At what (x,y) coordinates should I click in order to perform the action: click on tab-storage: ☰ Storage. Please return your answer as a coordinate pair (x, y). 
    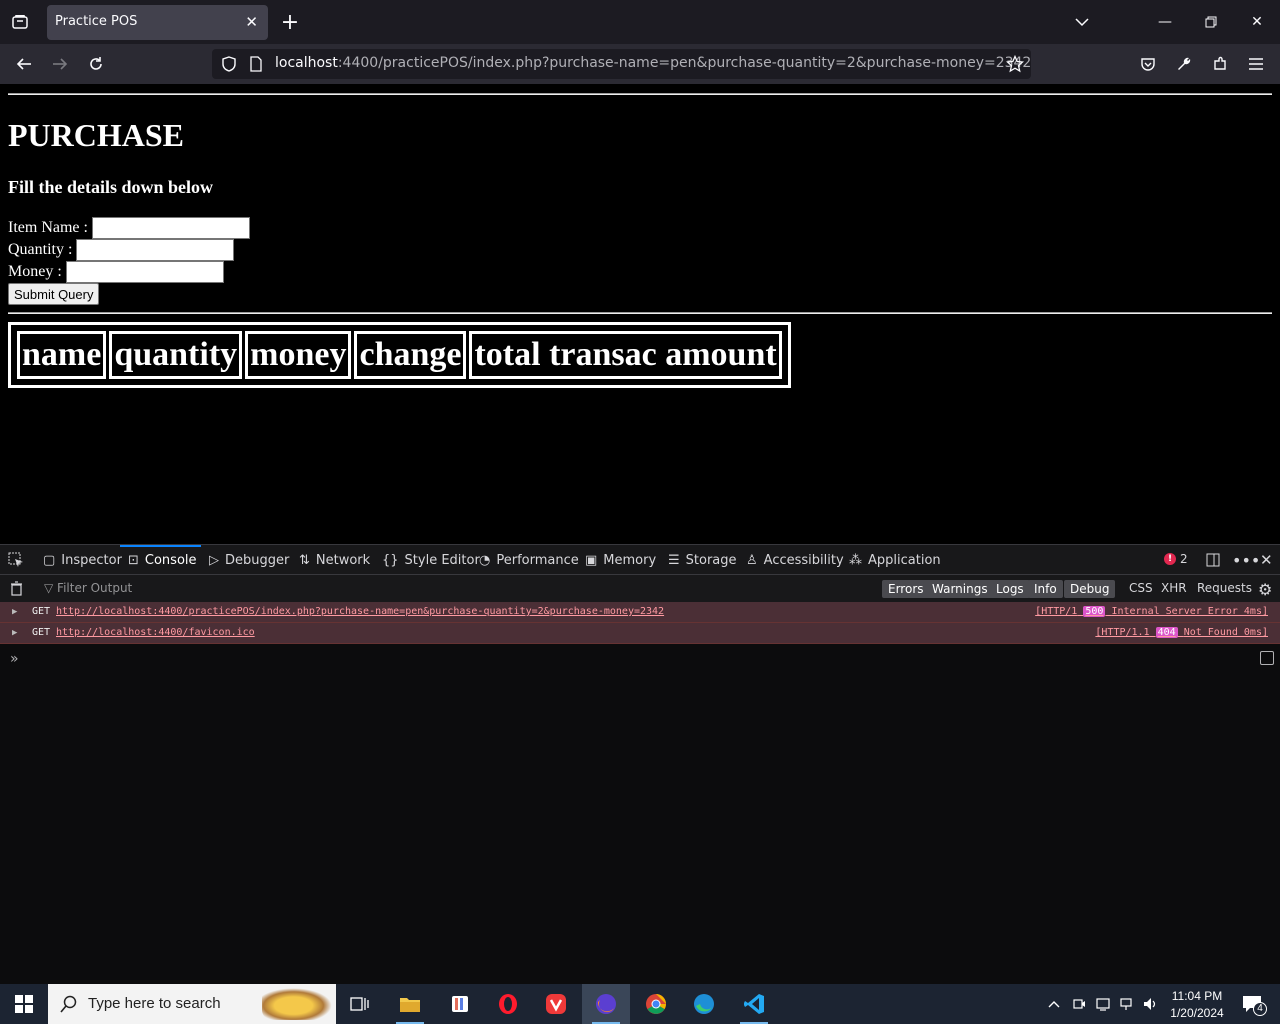
    Looking at the image, I should click on (702, 560).